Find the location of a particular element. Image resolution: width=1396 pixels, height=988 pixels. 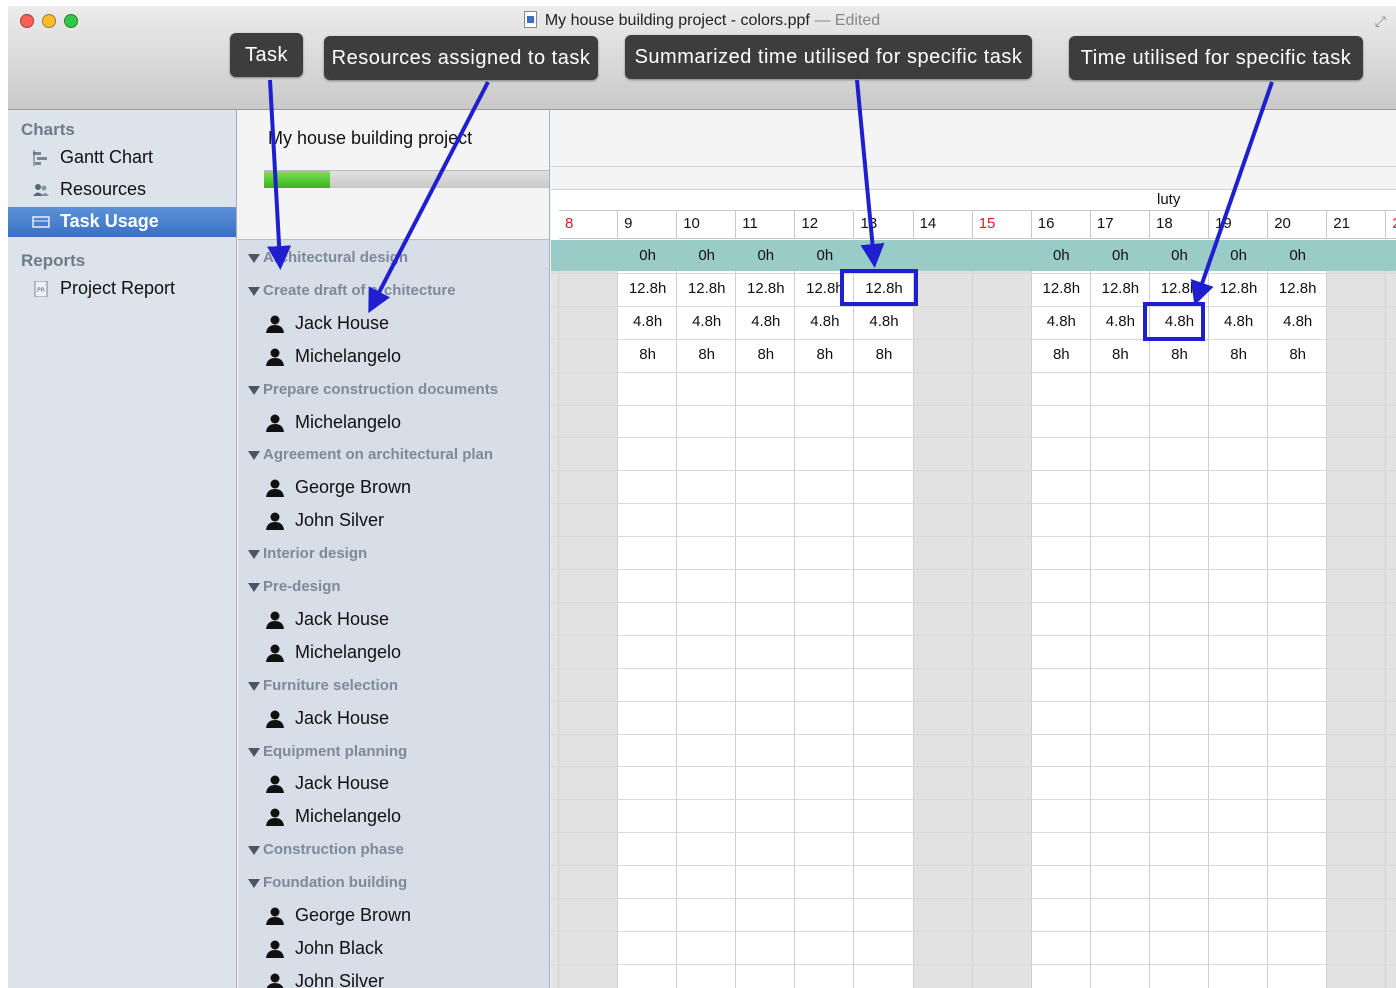

task-row: Prepare construction documents is located at coordinates (393, 389).